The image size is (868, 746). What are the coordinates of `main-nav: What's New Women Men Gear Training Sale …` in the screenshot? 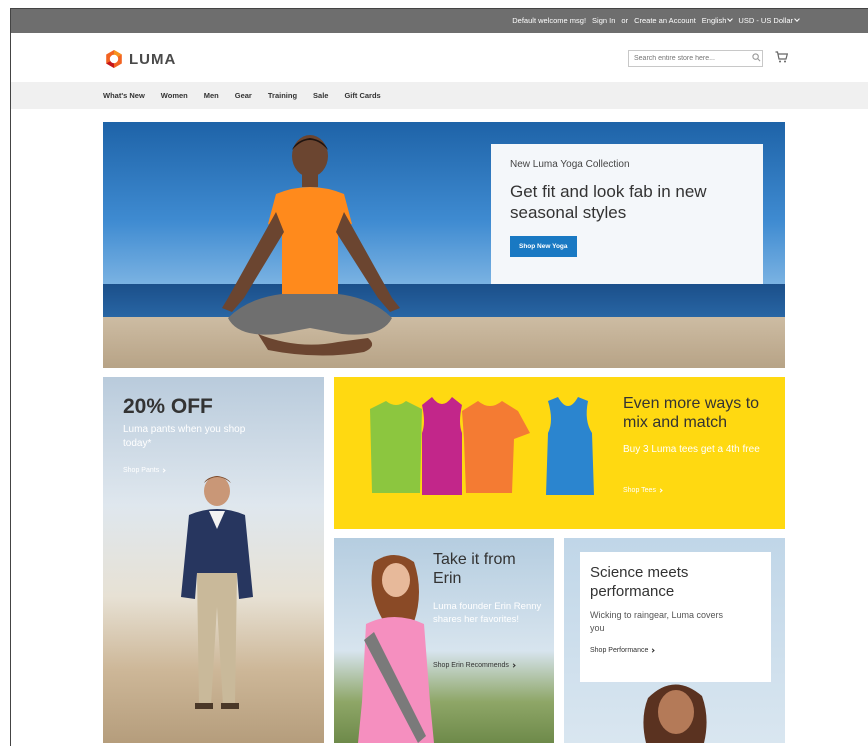 It's located at (439, 95).